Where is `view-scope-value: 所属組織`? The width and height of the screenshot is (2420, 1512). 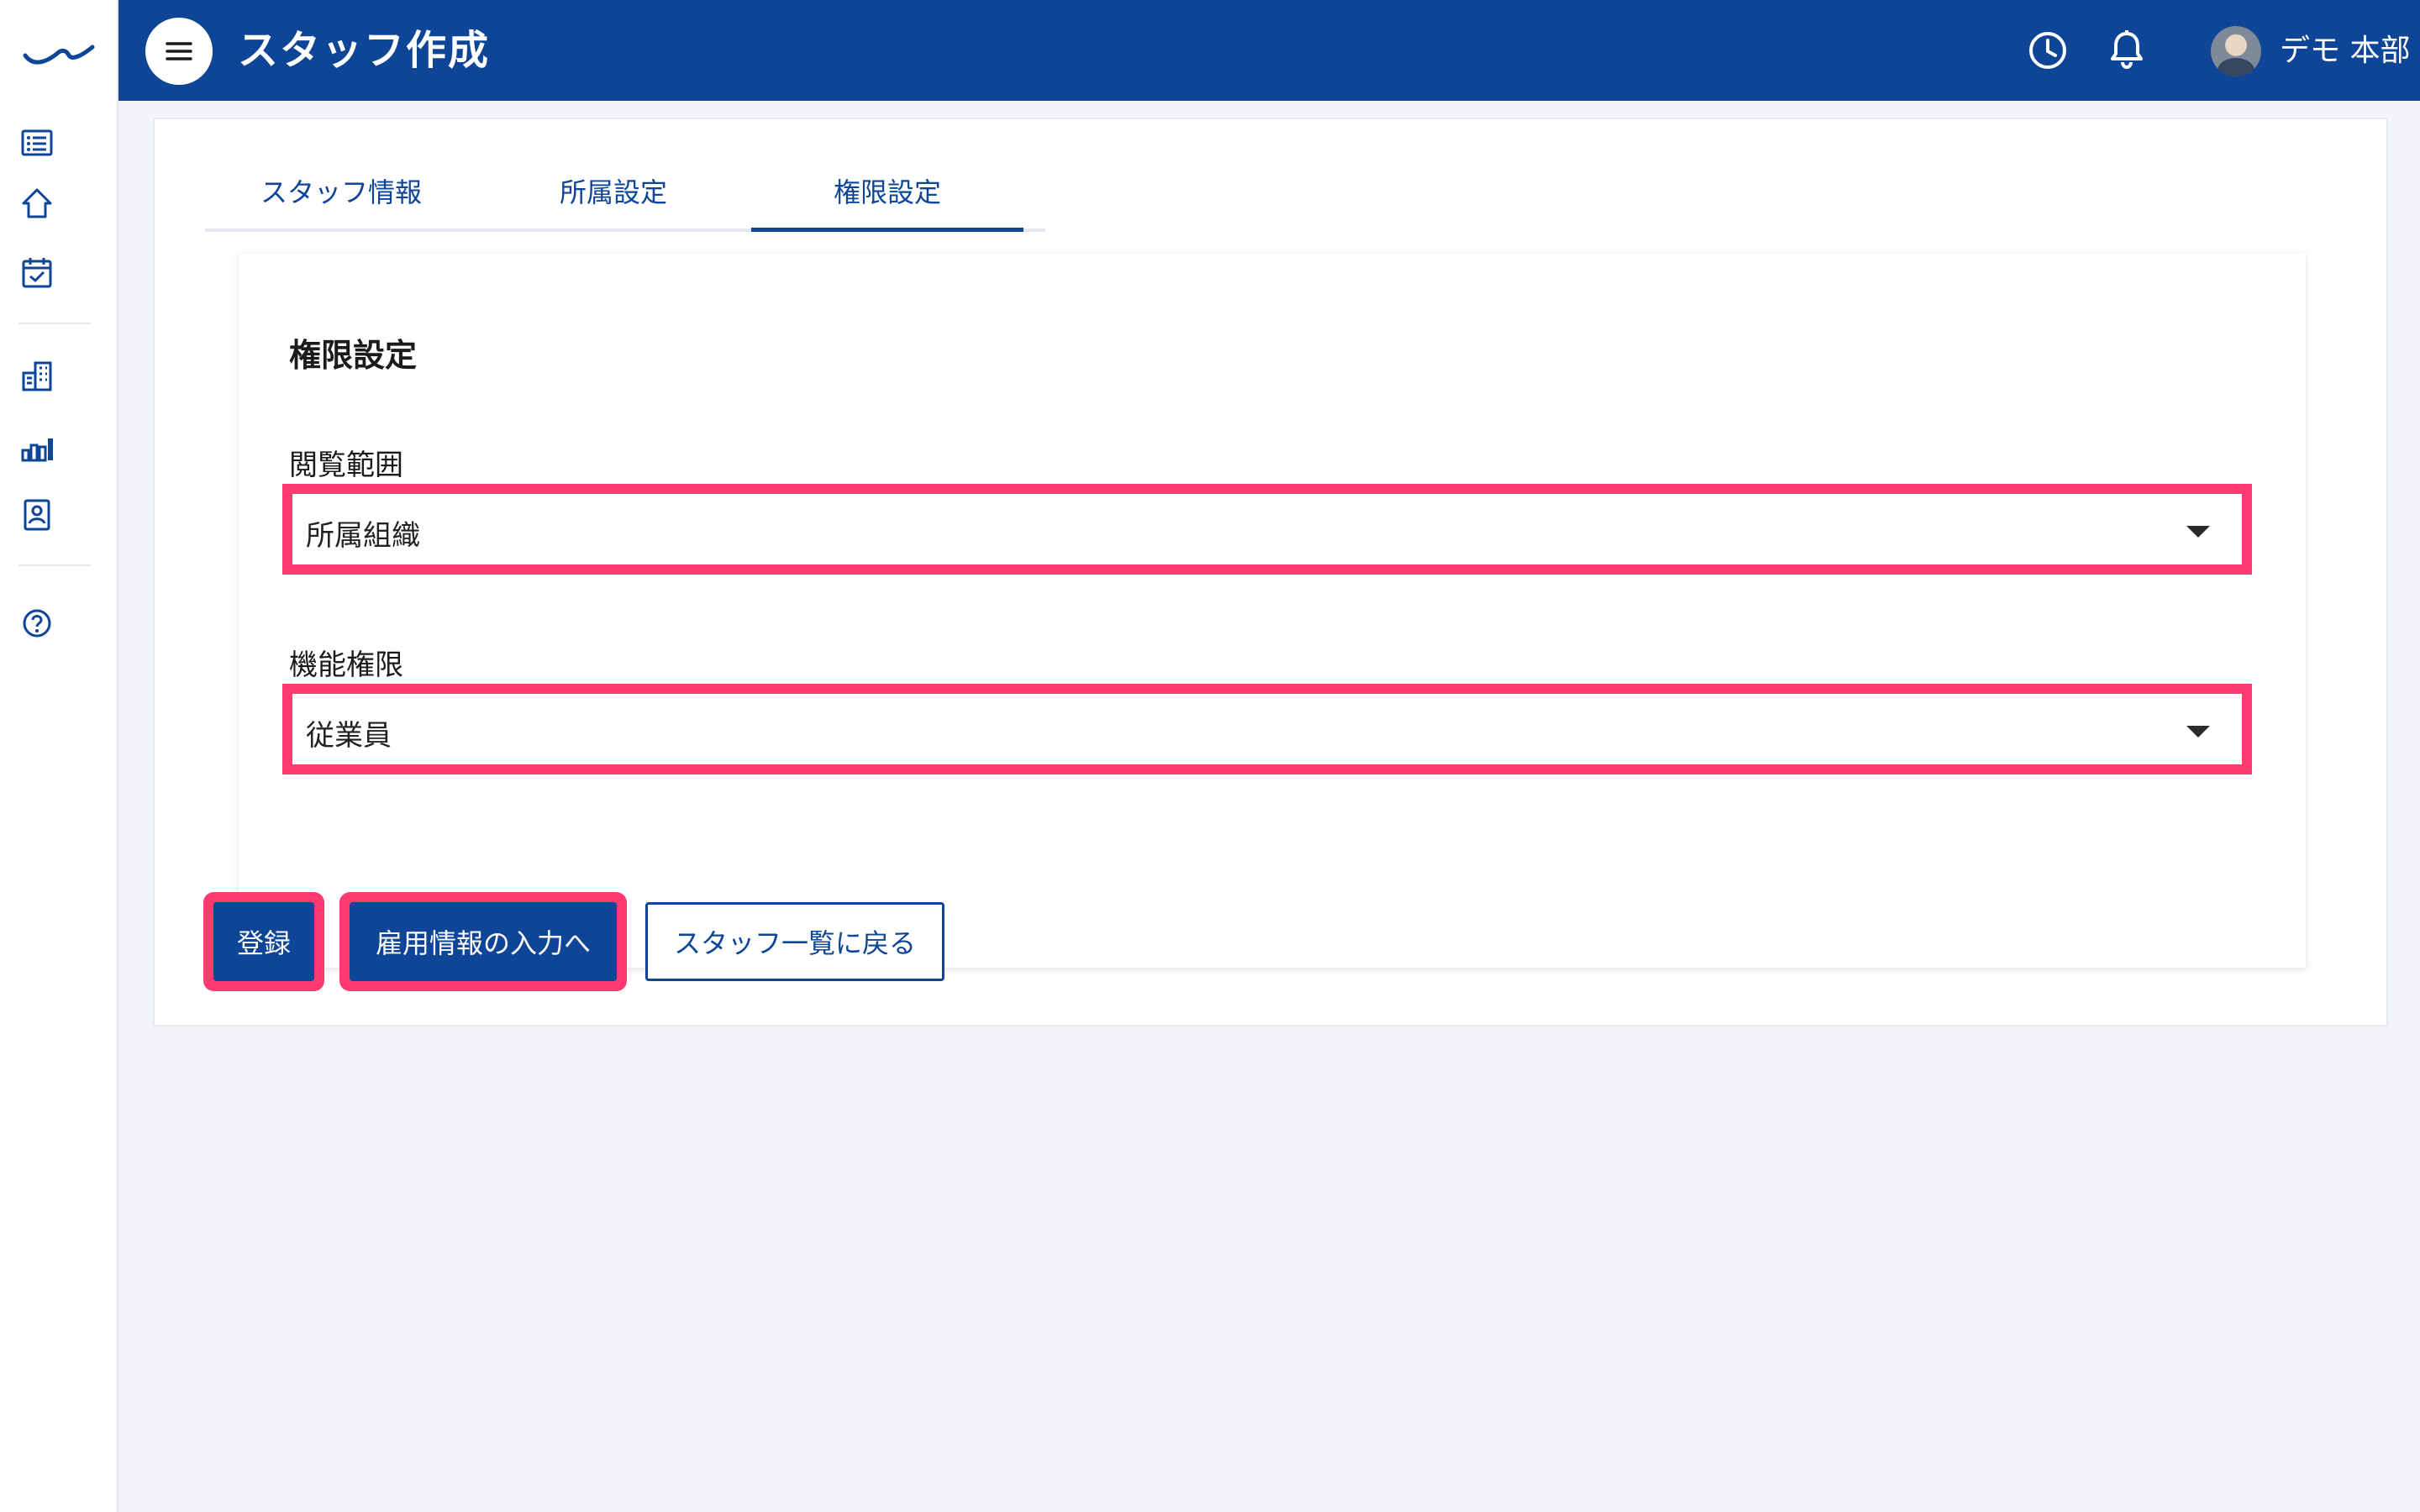
view-scope-value: 所属組織 is located at coordinates (363, 536).